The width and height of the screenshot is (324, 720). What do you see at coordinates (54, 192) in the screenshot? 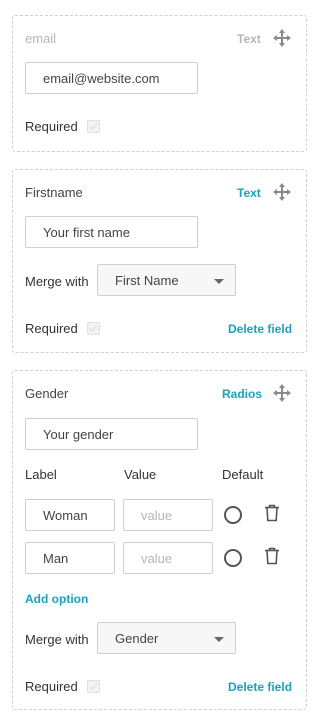
I see `field-title: Firstname` at bounding box center [54, 192].